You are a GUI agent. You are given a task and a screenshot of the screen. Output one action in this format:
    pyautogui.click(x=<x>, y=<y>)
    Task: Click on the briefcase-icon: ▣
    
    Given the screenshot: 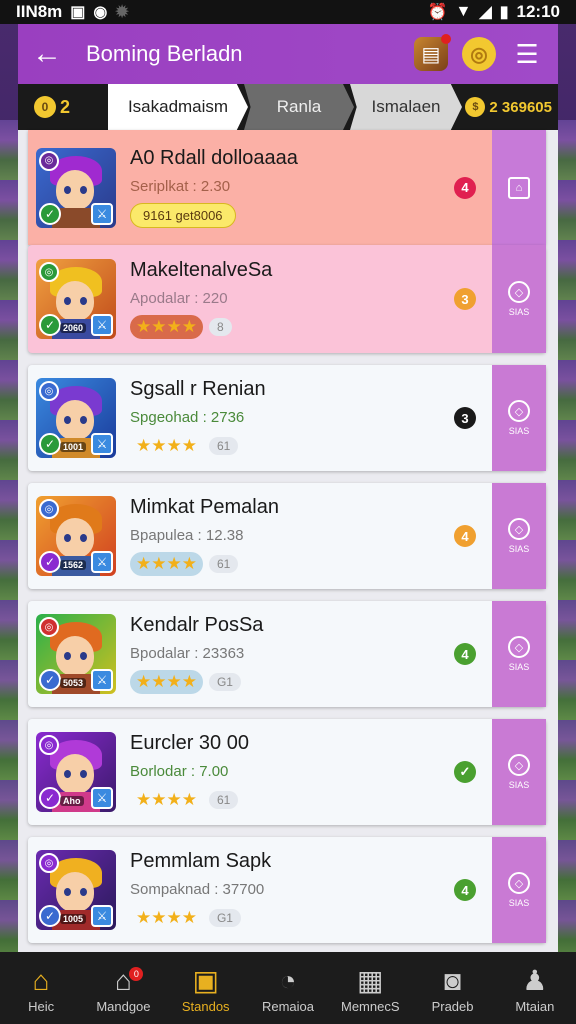 What is the action you would take?
    pyautogui.click(x=205, y=980)
    